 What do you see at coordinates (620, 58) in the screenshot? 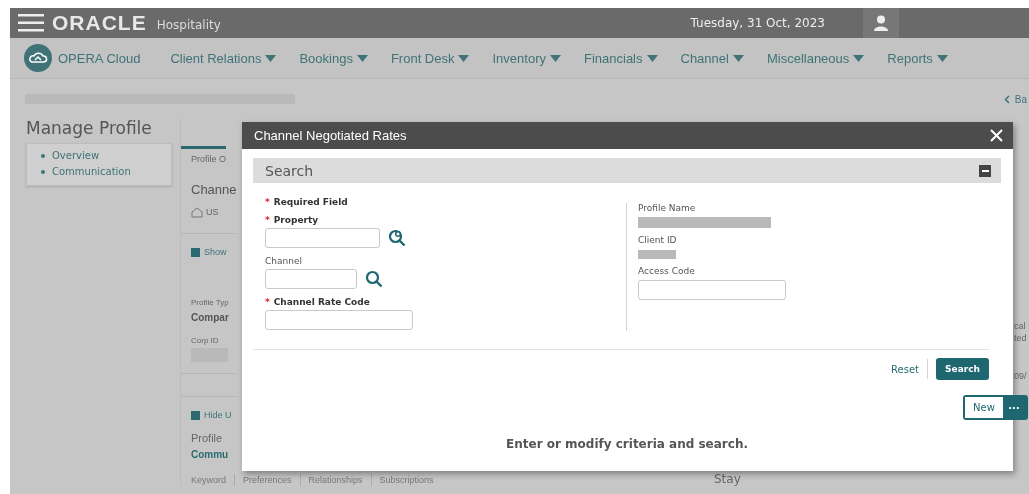
I see `nav-menu: Financials` at bounding box center [620, 58].